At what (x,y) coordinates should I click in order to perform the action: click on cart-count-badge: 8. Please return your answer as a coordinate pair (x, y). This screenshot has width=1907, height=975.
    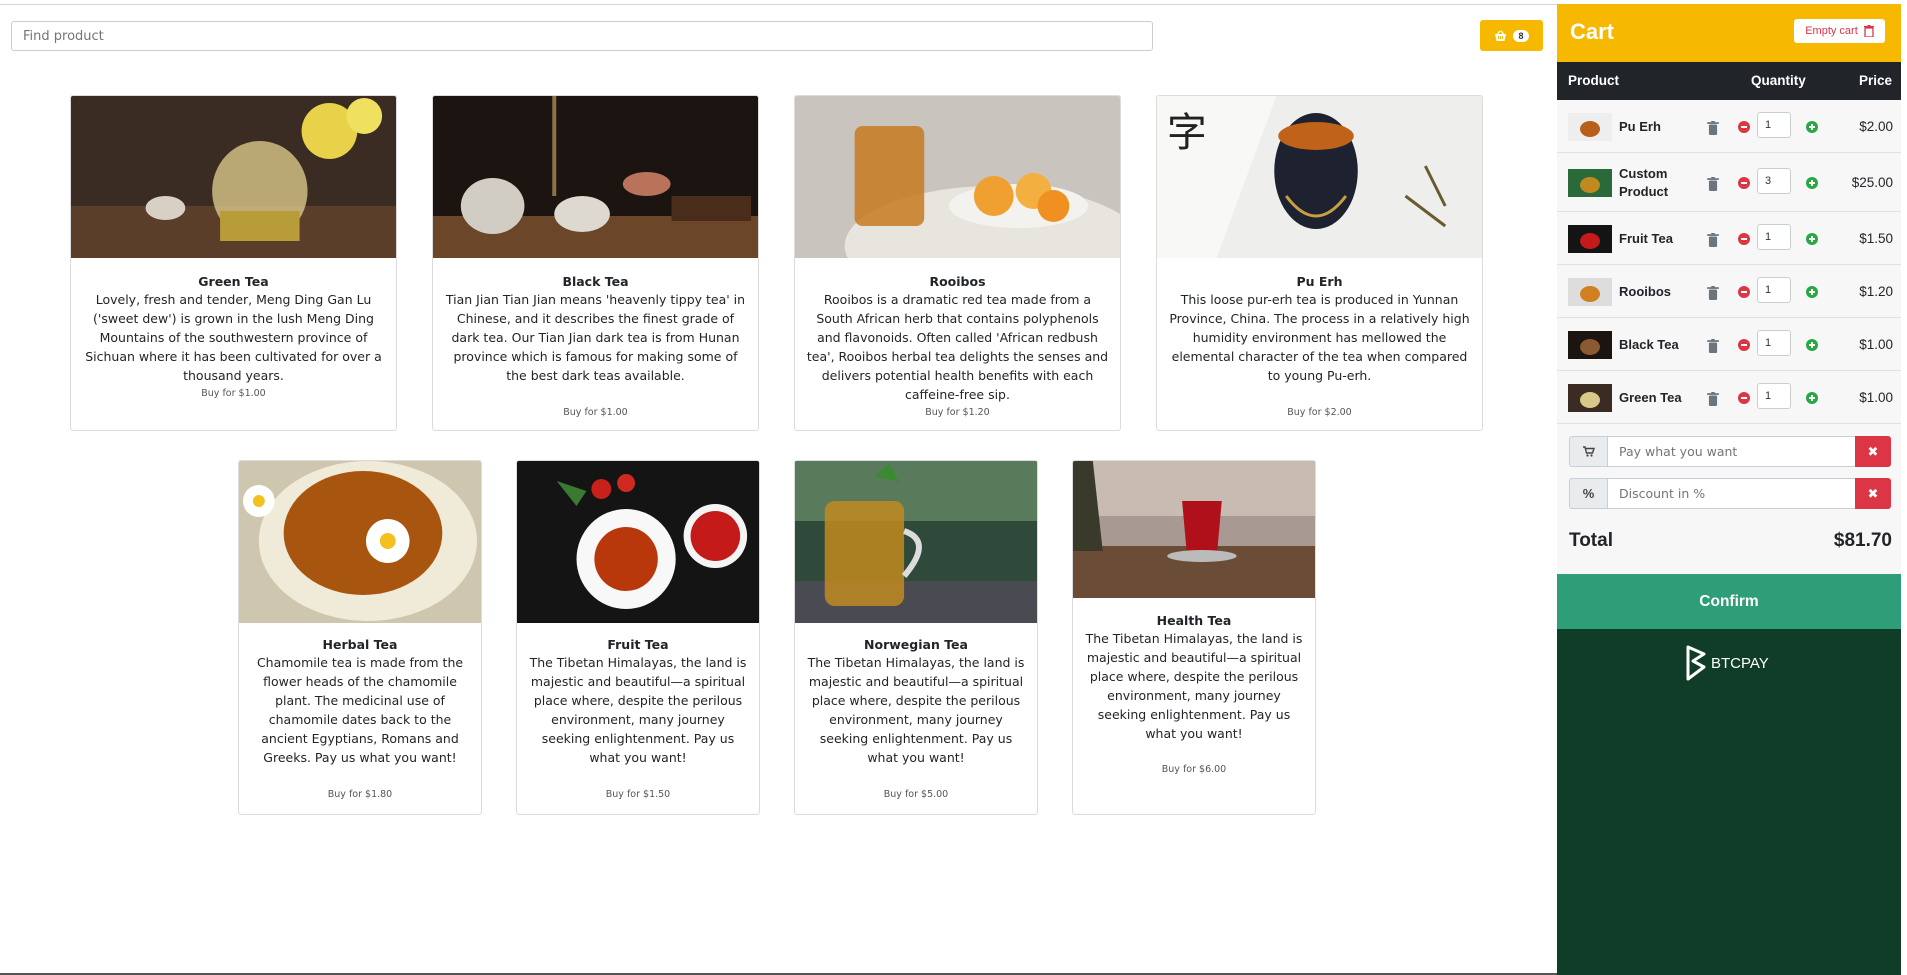
    Looking at the image, I should click on (1521, 35).